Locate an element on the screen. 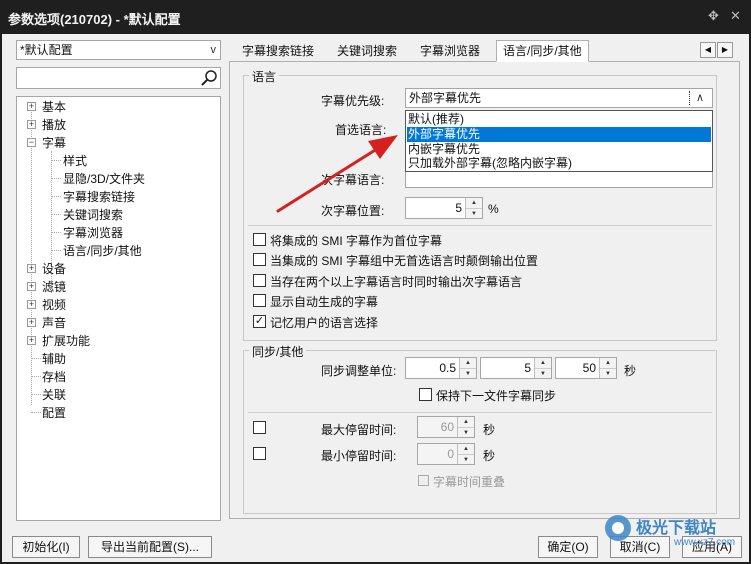 Image resolution: width=751 pixels, height=564 pixels. search-icon is located at coordinates (209, 78).